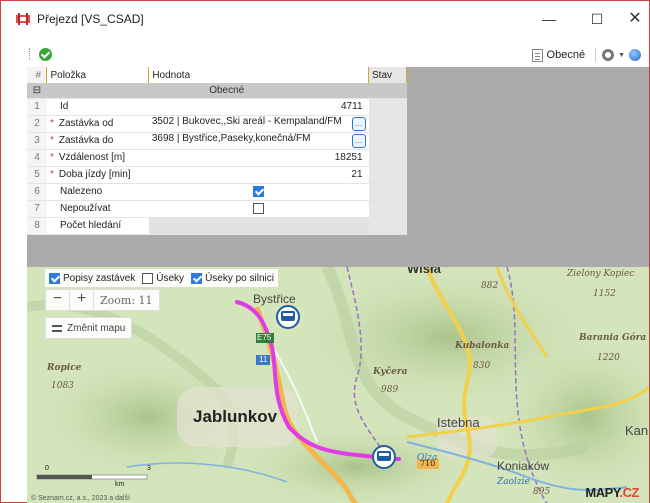  What do you see at coordinates (387, 75) in the screenshot?
I see `header-status: Stav` at bounding box center [387, 75].